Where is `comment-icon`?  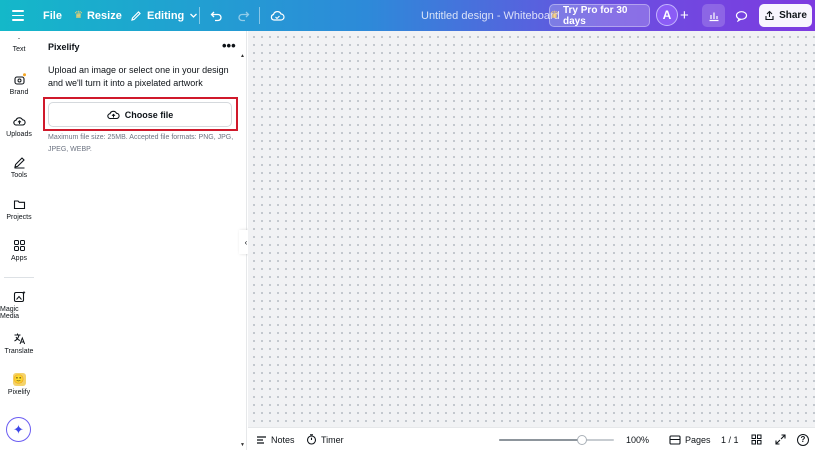
comment-icon is located at coordinates (741, 16).